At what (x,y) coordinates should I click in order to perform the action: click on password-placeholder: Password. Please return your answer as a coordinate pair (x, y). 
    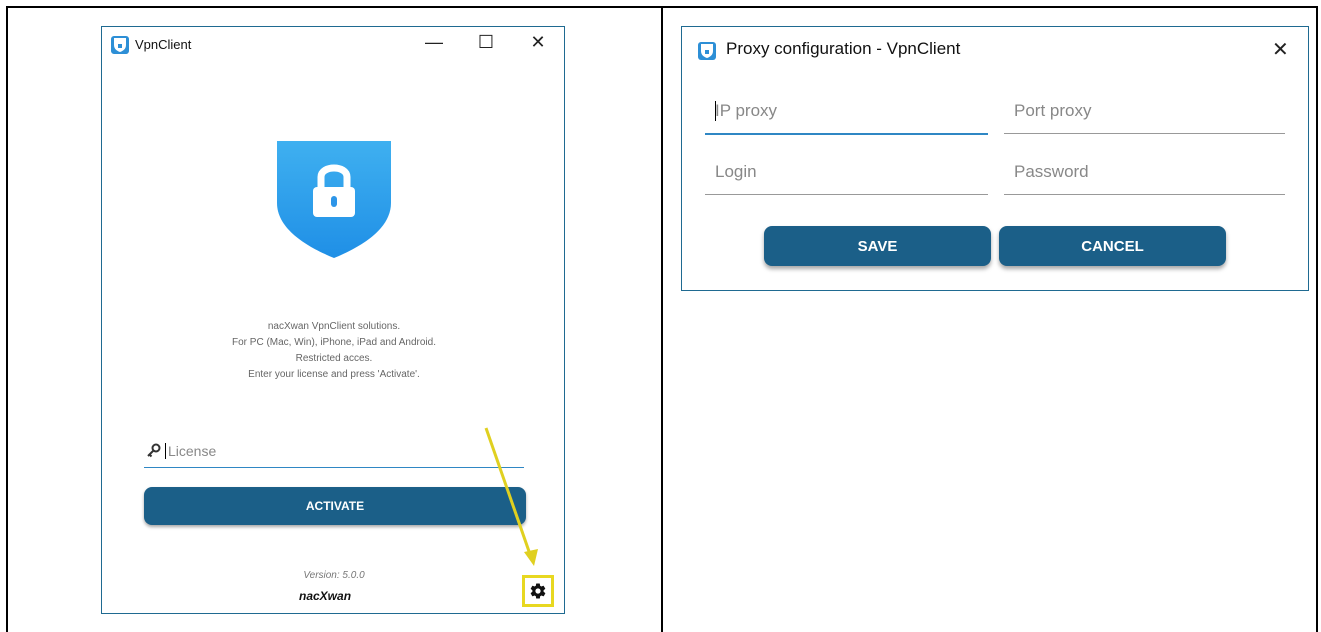
    Looking at the image, I should click on (1051, 171).